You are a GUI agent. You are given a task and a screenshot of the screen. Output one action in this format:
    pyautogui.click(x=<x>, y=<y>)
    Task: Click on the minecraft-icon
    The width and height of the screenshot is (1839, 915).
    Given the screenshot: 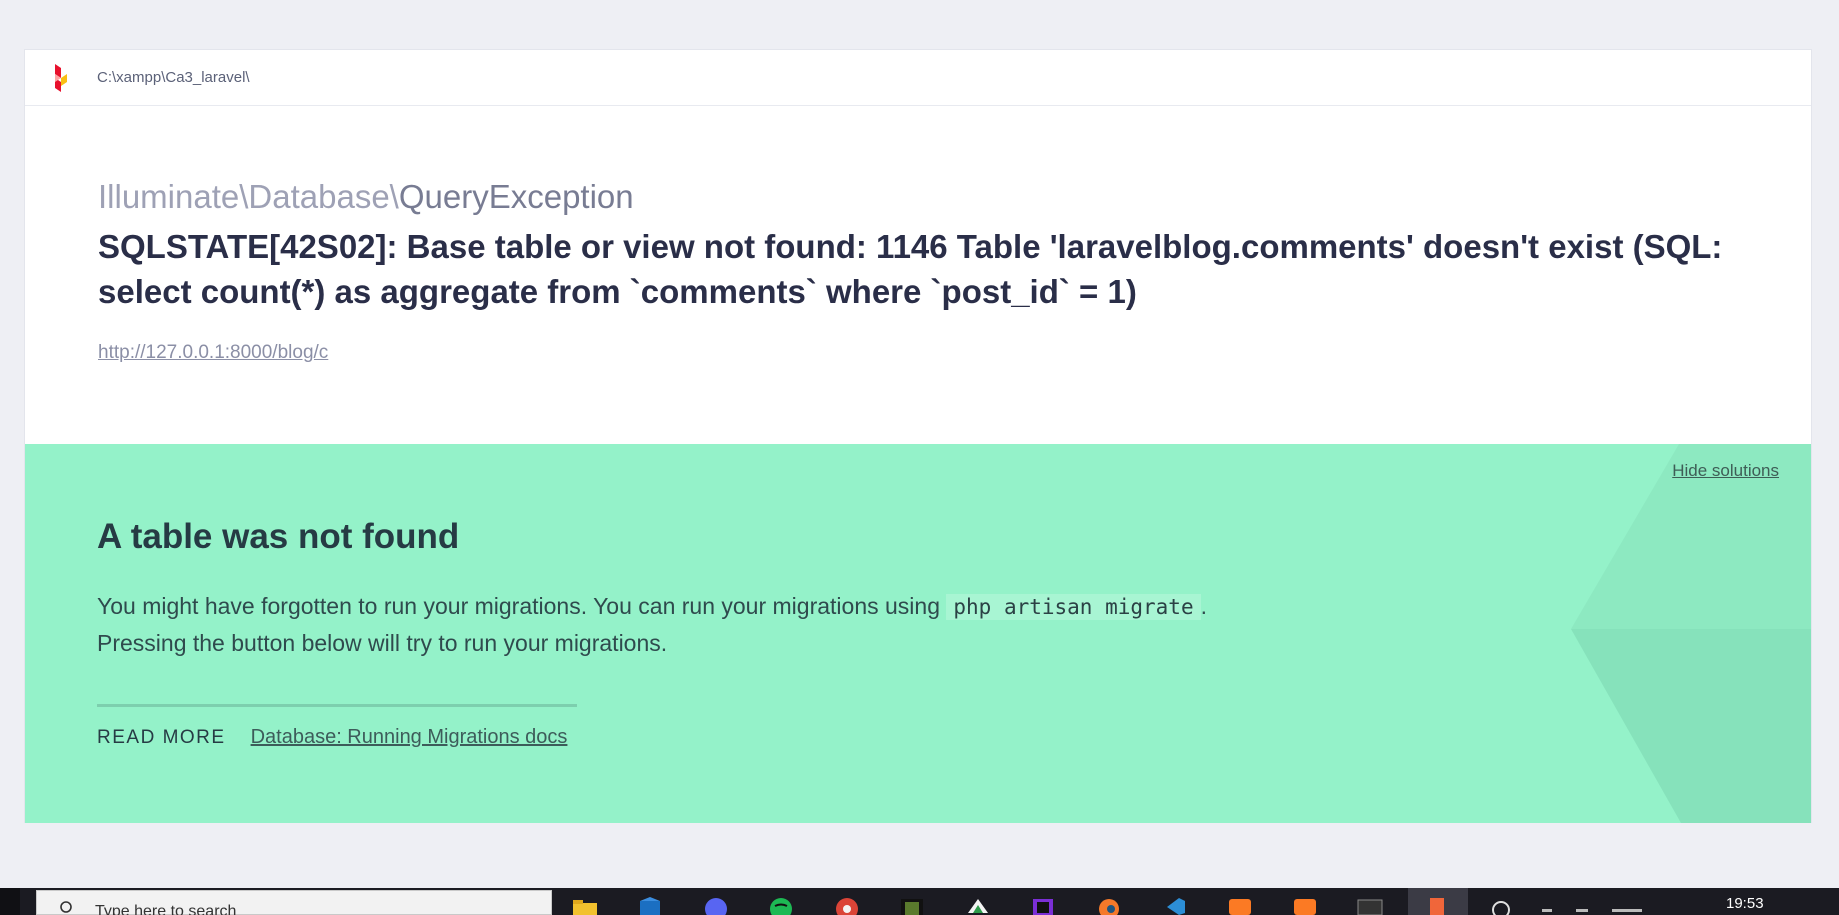 What is the action you would take?
    pyautogui.click(x=912, y=906)
    